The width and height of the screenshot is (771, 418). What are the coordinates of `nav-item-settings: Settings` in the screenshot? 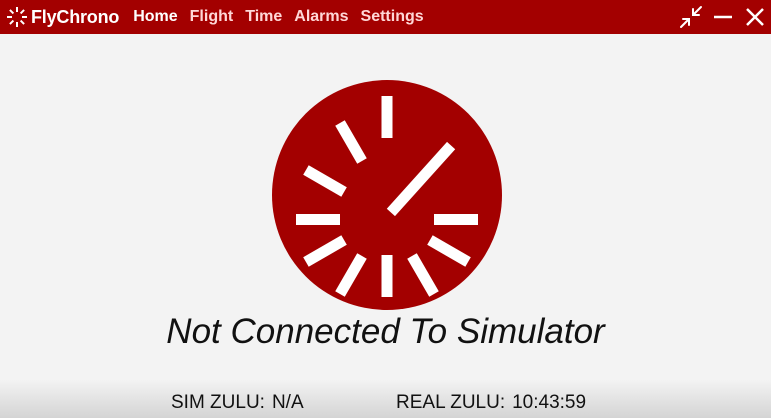 It's located at (392, 17).